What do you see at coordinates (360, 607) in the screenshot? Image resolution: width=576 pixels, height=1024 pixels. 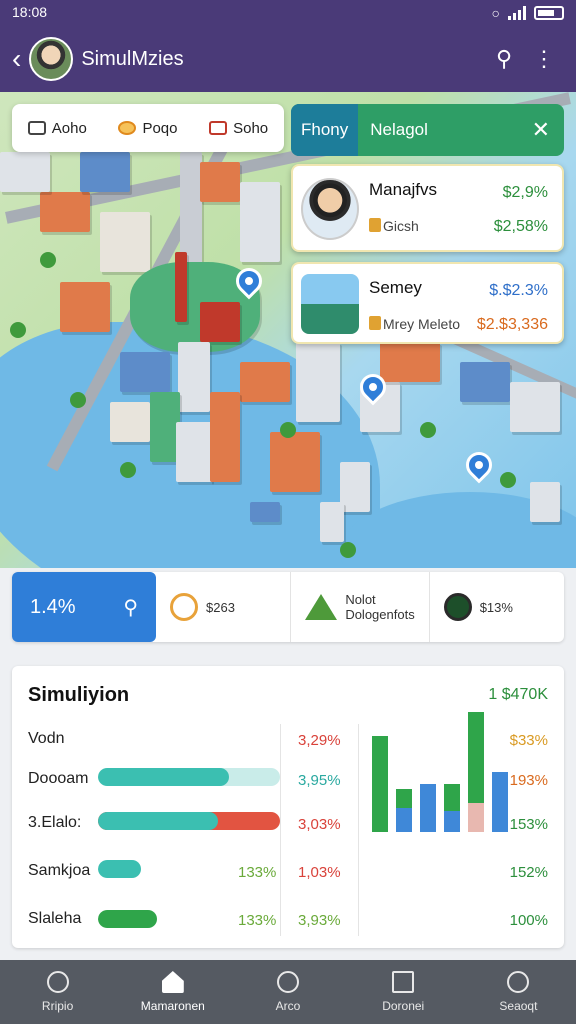 I see `stat-item: Nolot Dologenfots` at bounding box center [360, 607].